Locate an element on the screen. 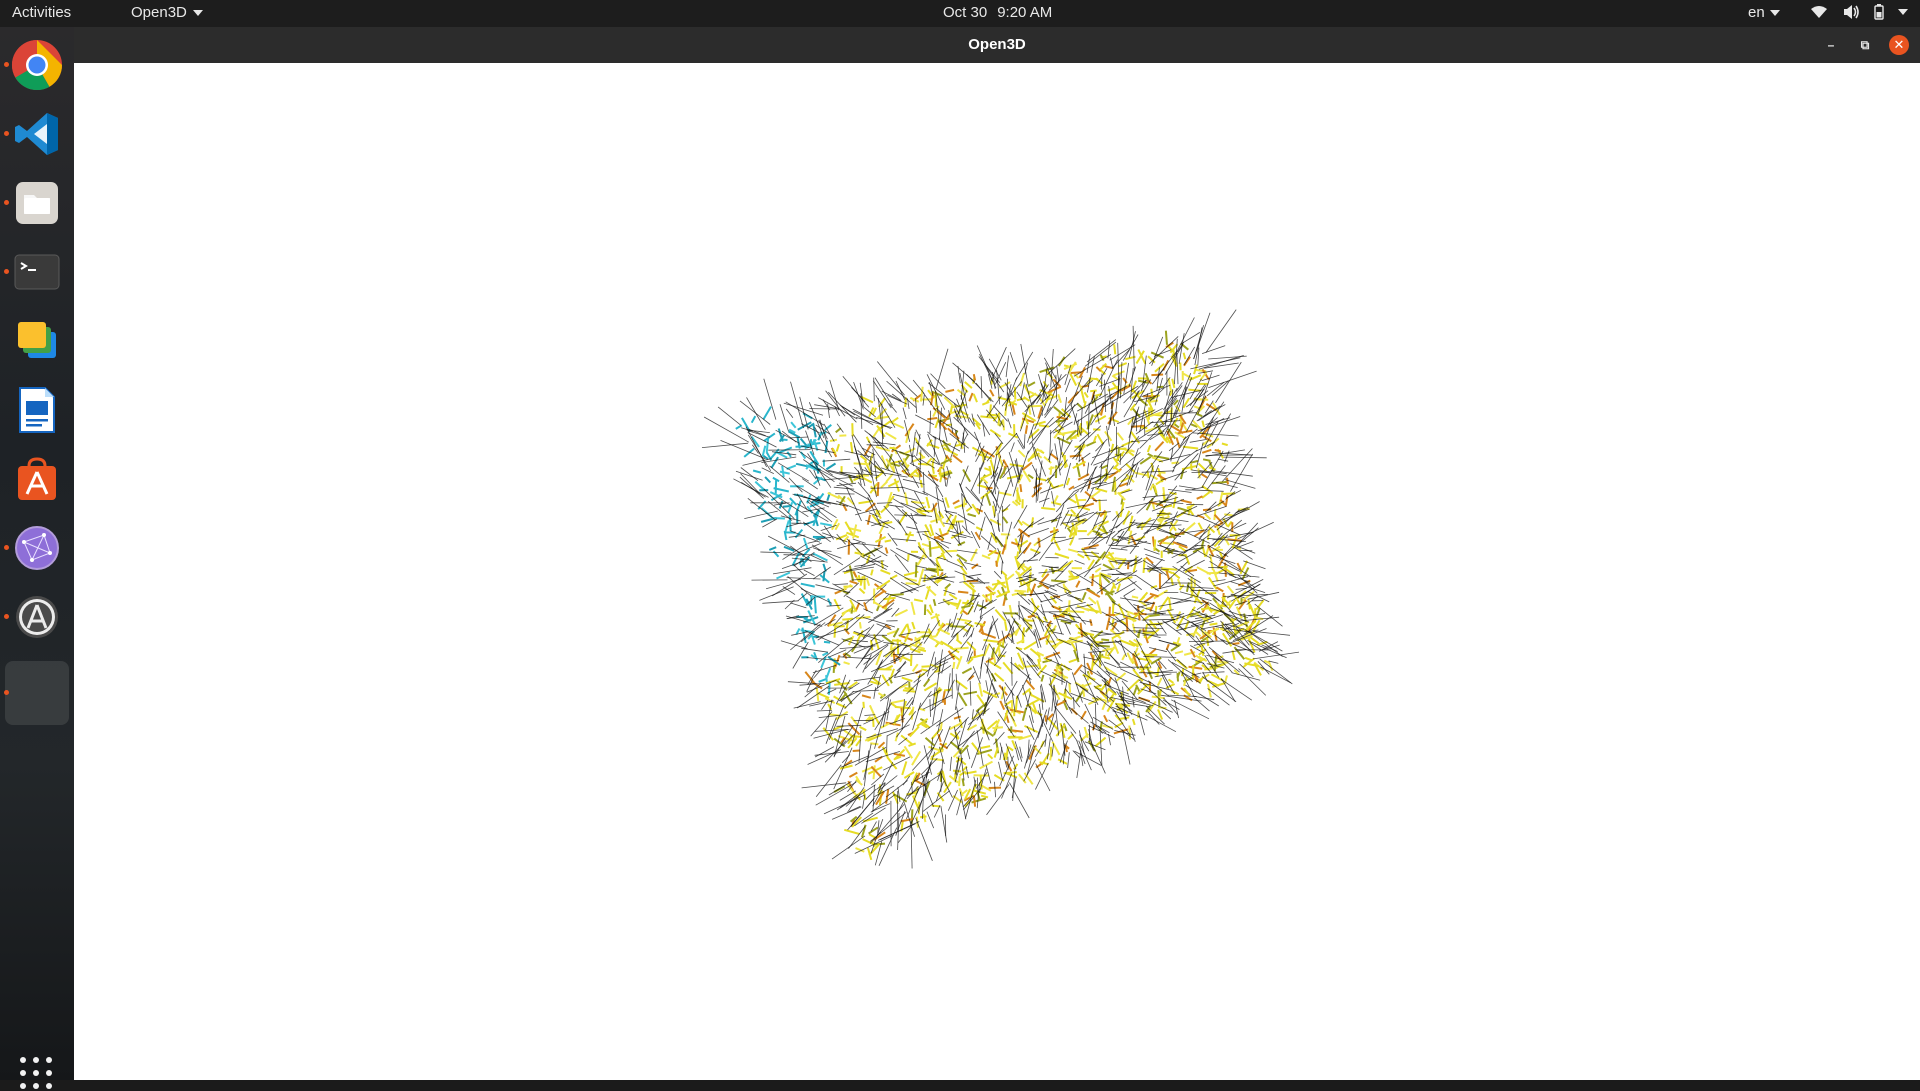 The height and width of the screenshot is (1091, 1920). vscode-icon is located at coordinates (37, 134).